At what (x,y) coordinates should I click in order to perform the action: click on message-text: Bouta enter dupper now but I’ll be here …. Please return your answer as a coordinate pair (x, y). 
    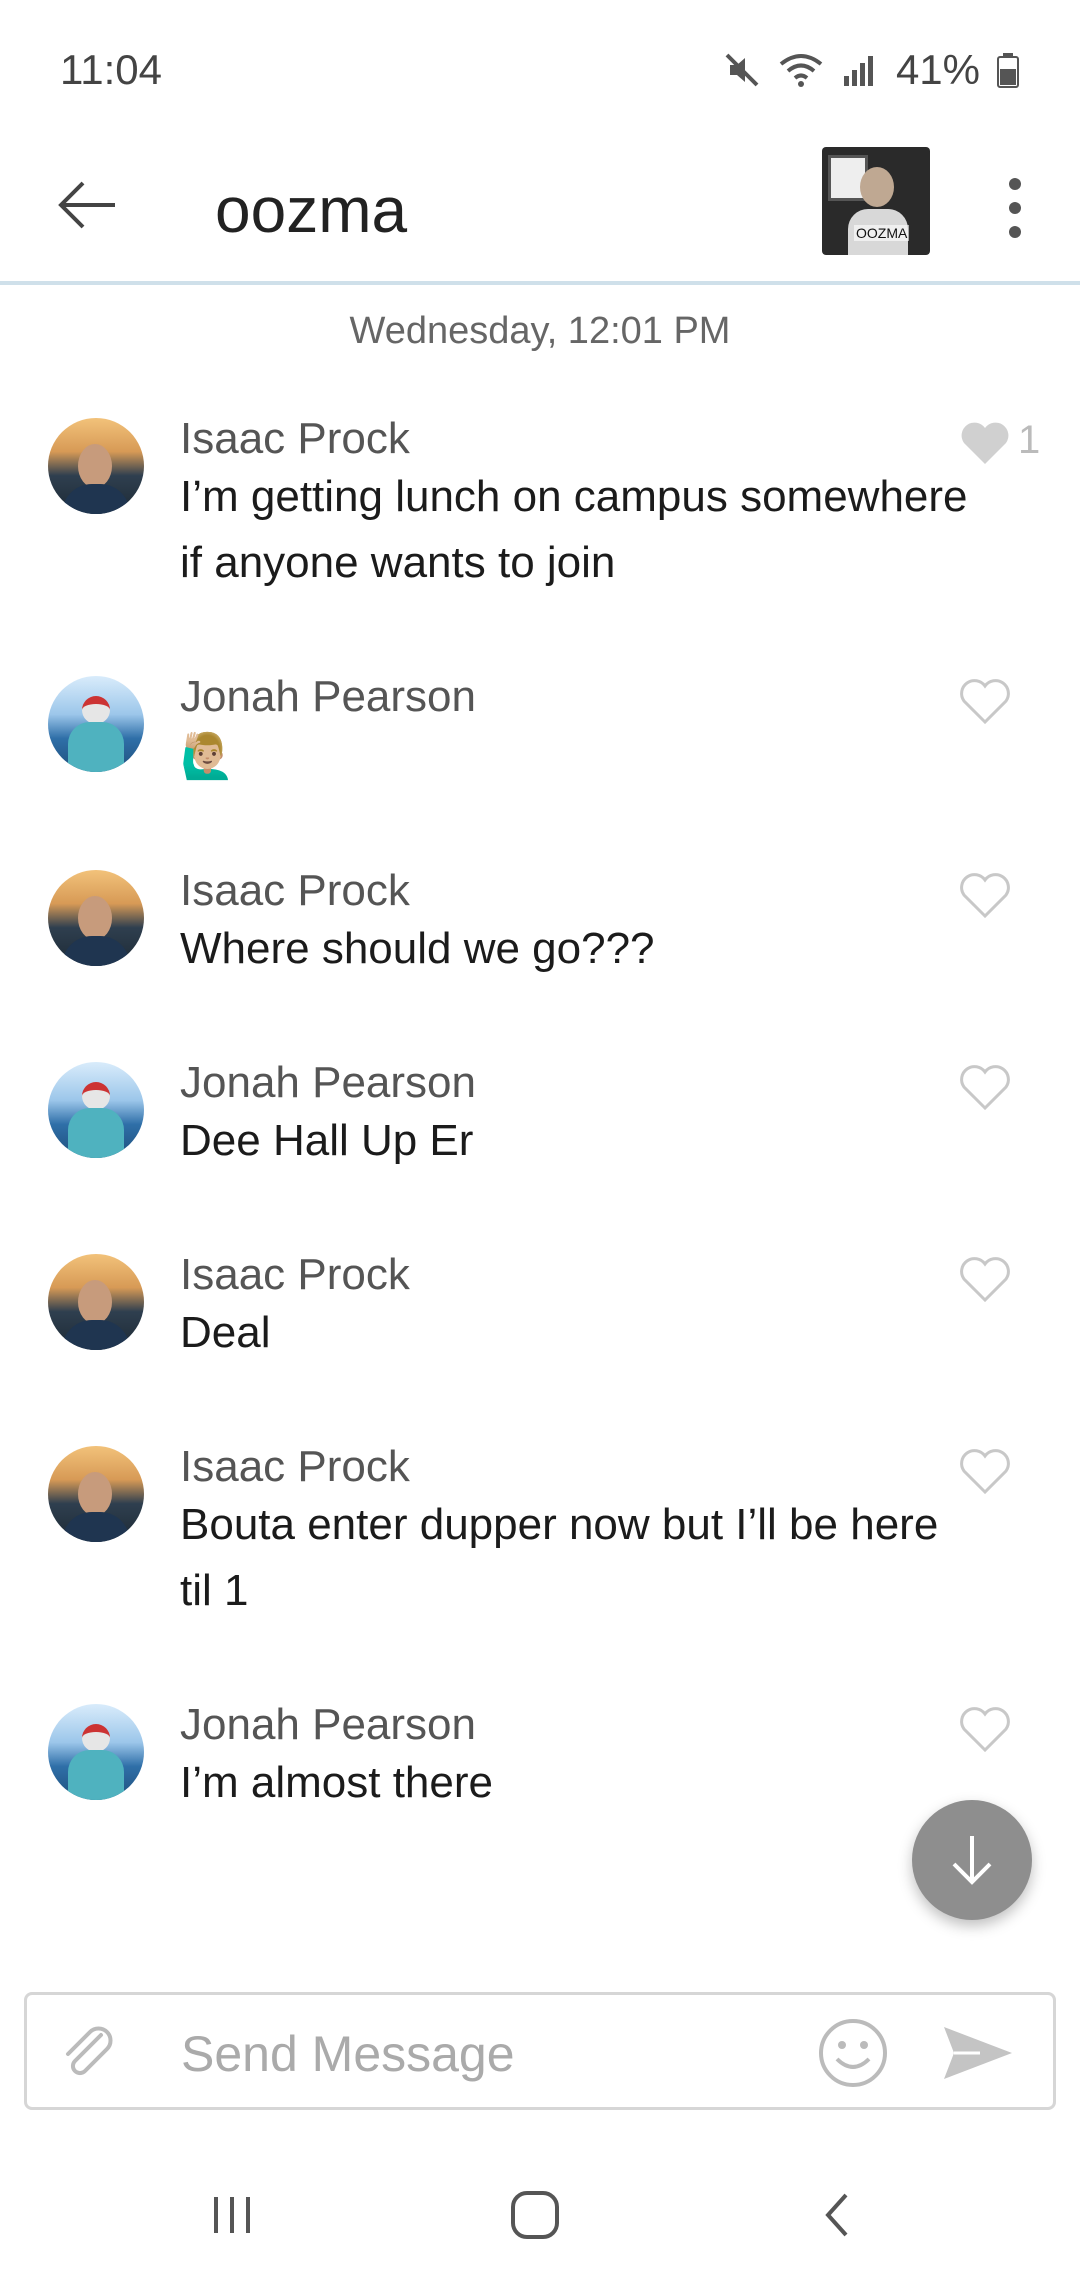
    Looking at the image, I should click on (559, 1557).